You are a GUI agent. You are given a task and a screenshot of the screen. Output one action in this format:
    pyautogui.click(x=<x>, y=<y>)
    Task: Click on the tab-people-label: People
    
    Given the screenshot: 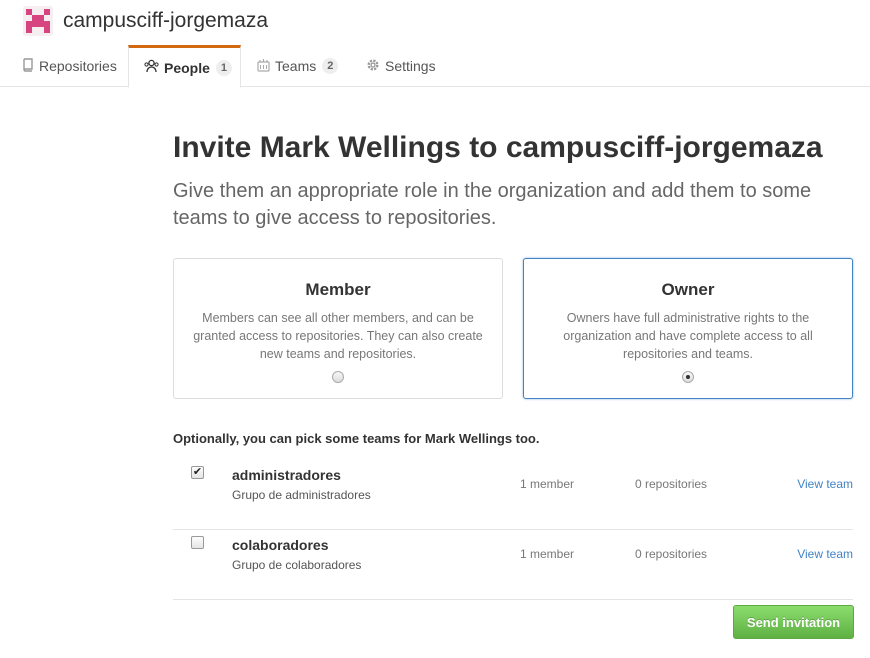 What is the action you would take?
    pyautogui.click(x=187, y=67)
    